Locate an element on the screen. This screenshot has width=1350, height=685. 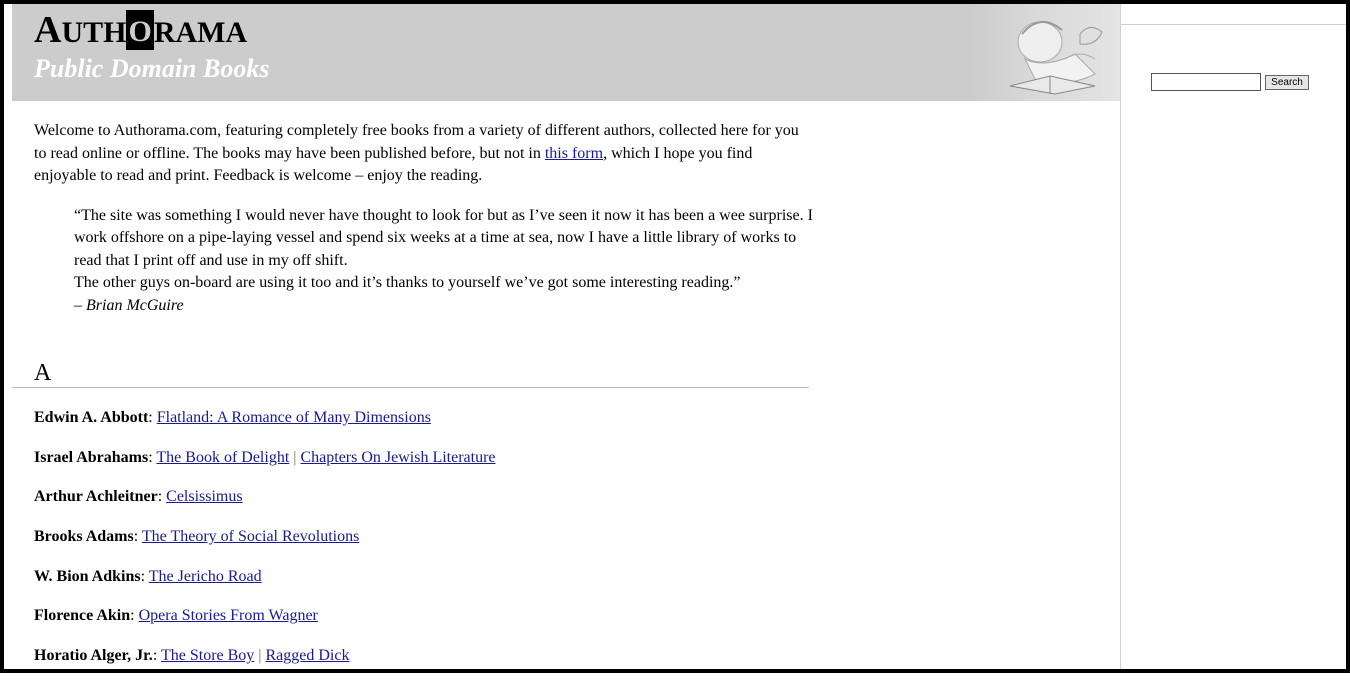
book-link: The Store Boy is located at coordinates (207, 655).